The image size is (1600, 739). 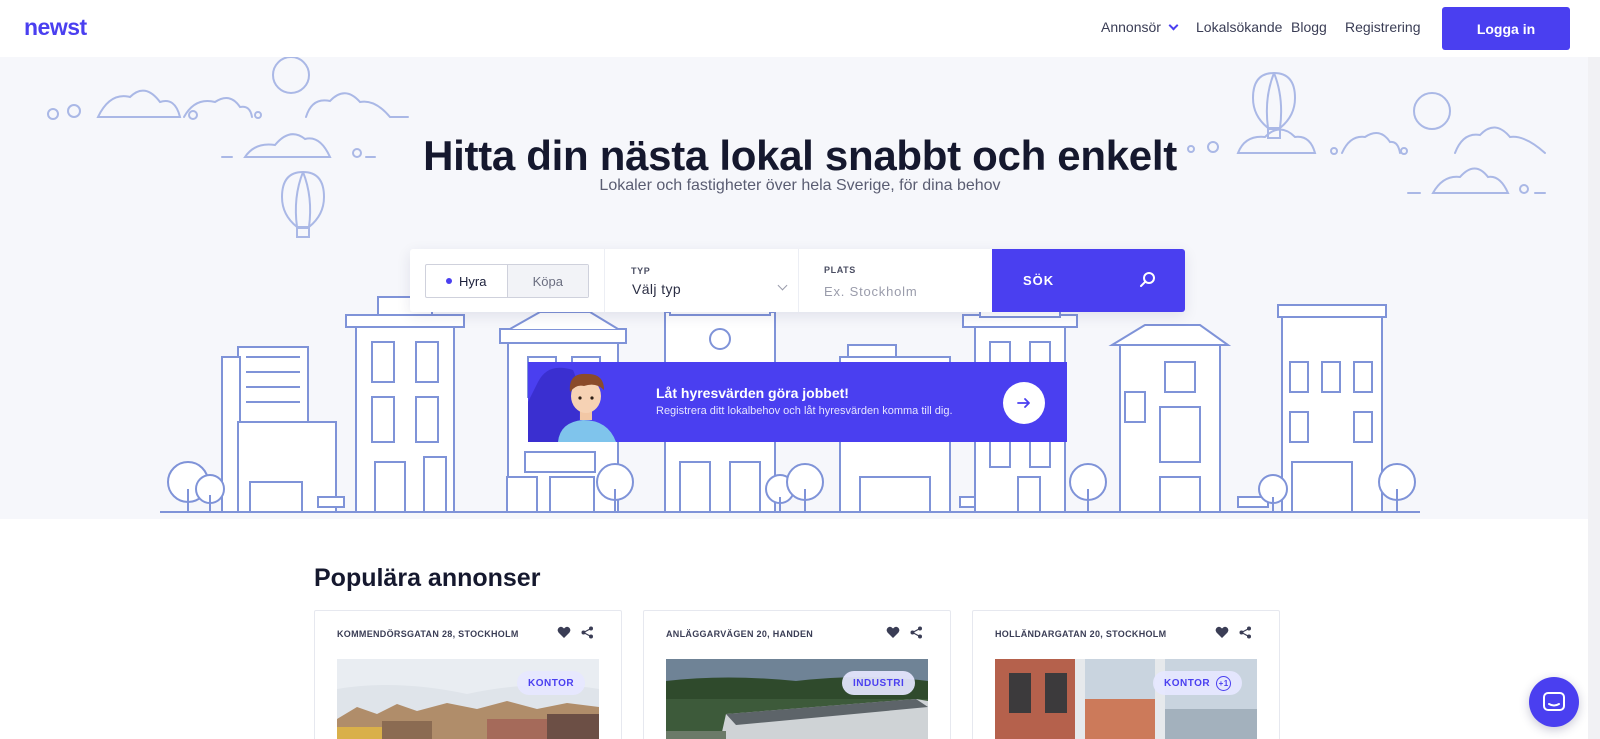 What do you see at coordinates (1126, 699) in the screenshot?
I see `listing-image: KONTOR +1` at bounding box center [1126, 699].